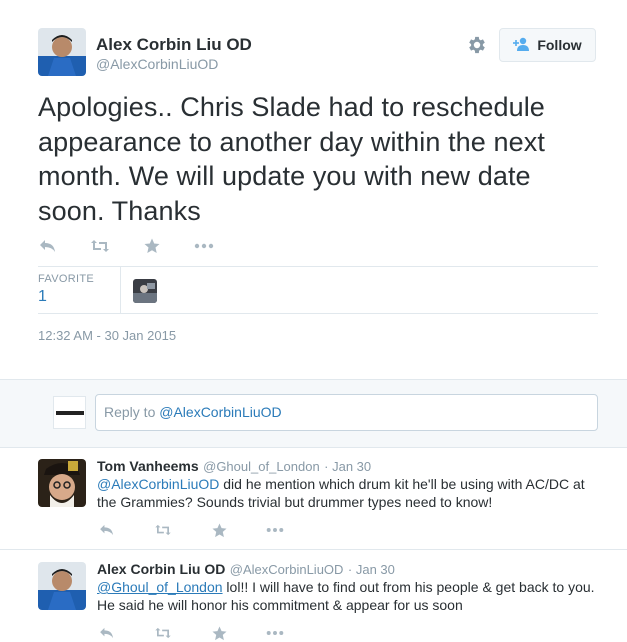 The image size is (627, 642). Describe the element at coordinates (62, 483) in the screenshot. I see `reply-avatar-tom` at that location.